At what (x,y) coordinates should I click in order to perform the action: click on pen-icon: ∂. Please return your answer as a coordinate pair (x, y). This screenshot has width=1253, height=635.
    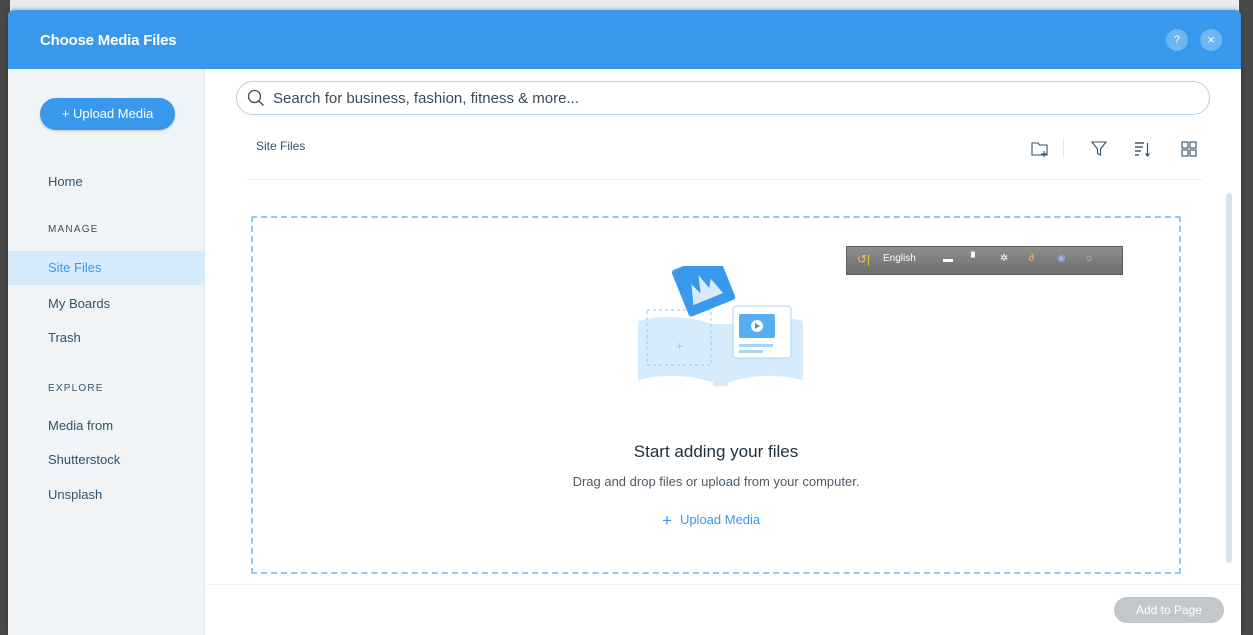
    Looking at the image, I should click on (1031, 258).